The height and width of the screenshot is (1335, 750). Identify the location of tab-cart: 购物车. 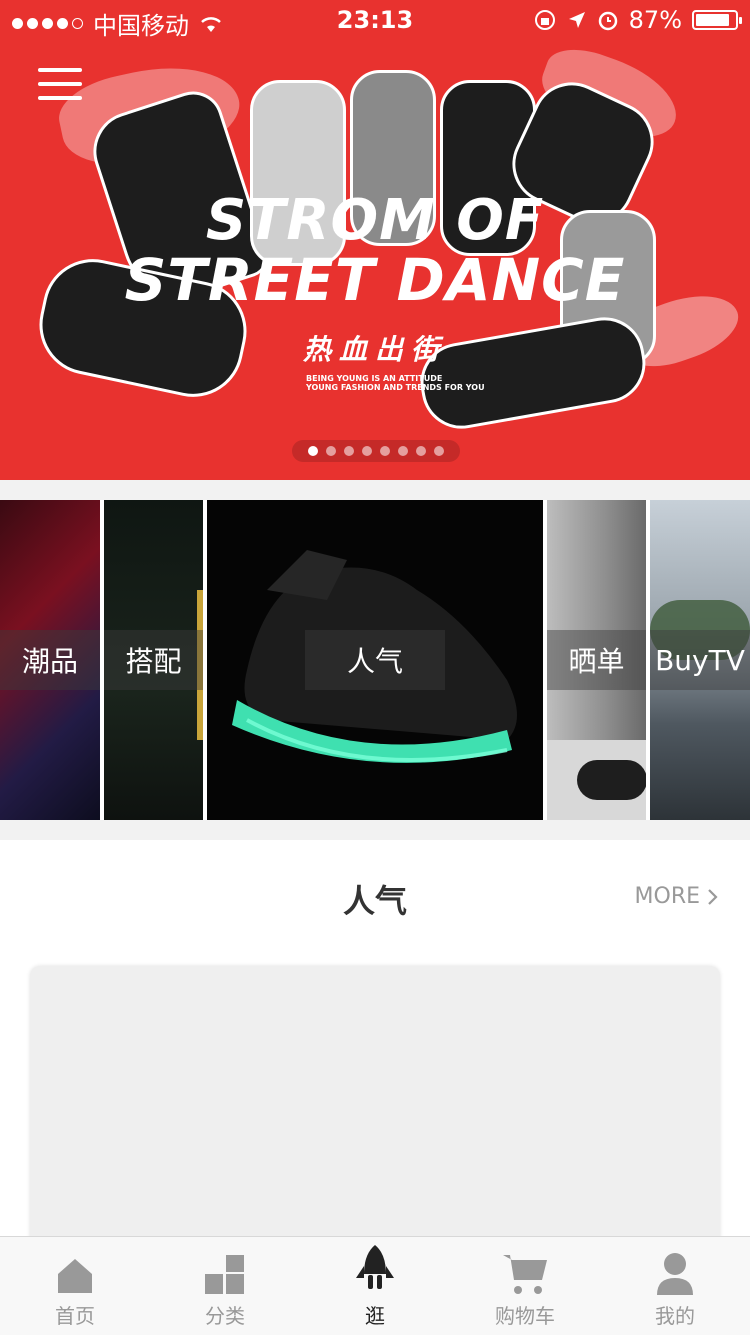
(525, 1286).